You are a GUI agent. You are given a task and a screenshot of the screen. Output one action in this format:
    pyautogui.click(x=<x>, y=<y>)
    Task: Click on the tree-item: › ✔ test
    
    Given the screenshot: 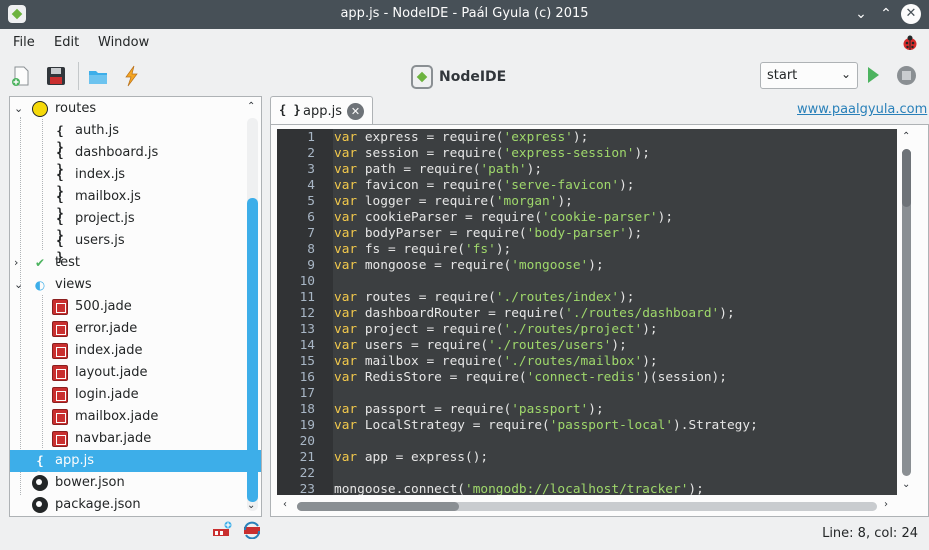 What is the action you would take?
    pyautogui.click(x=135, y=263)
    